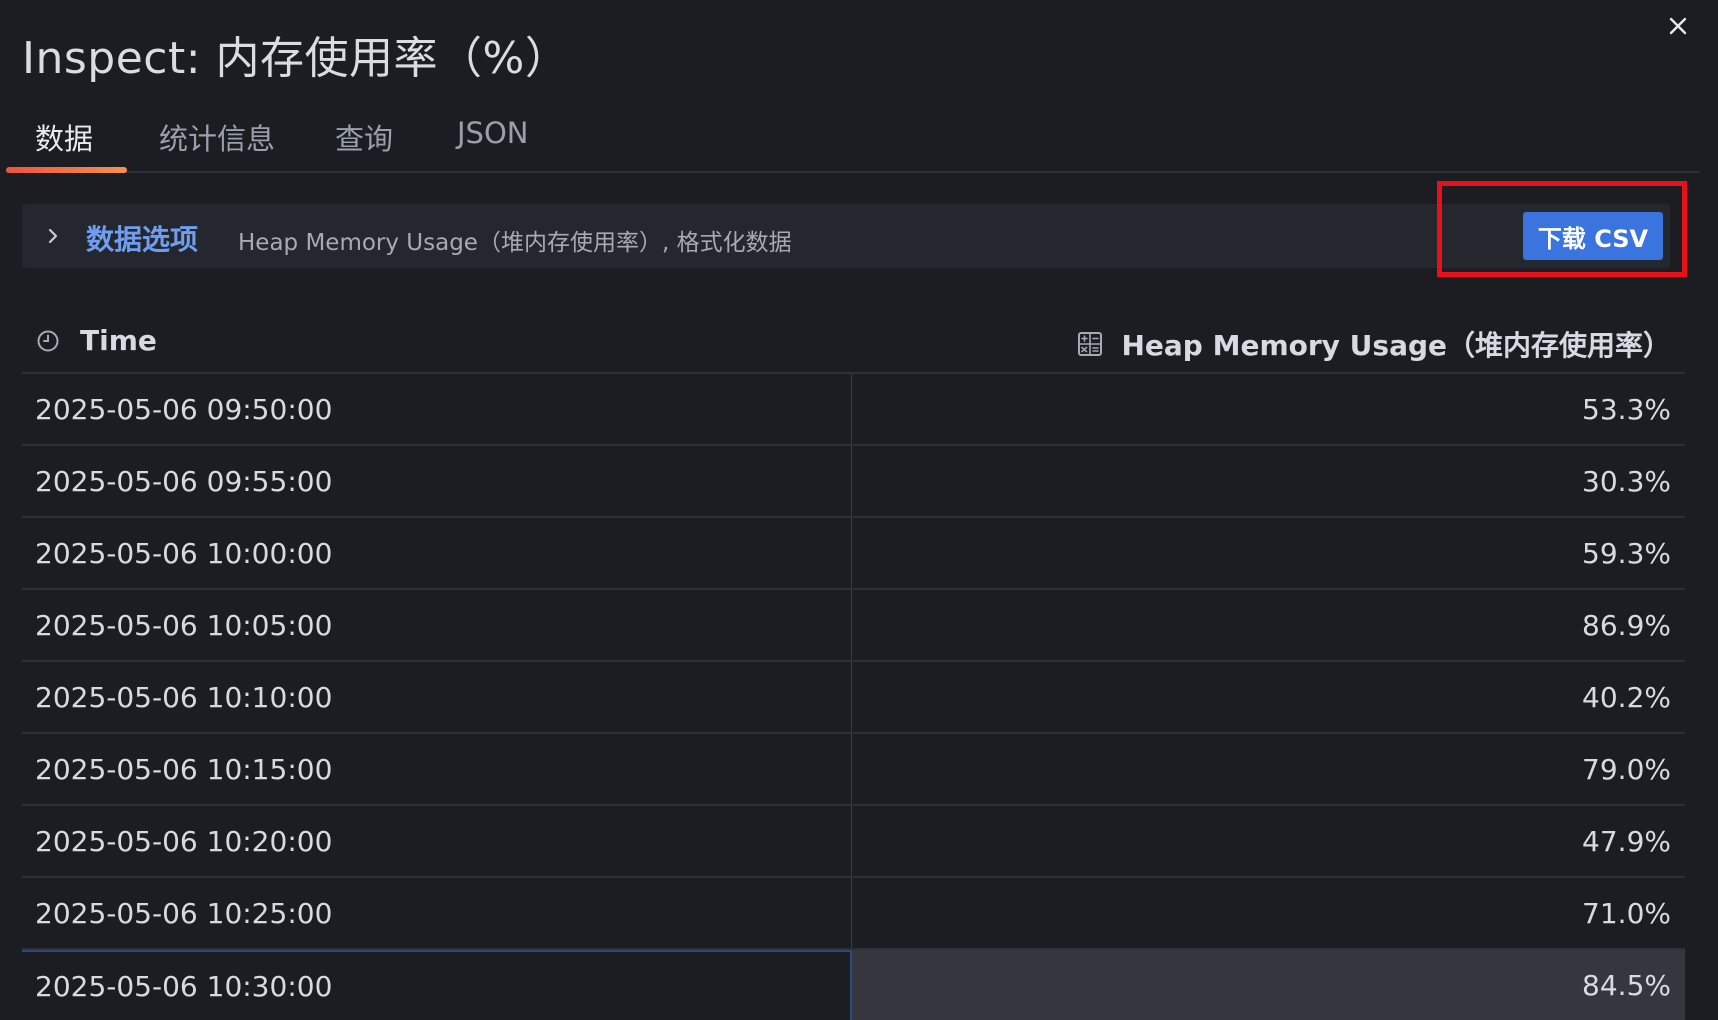 The height and width of the screenshot is (1020, 1718). What do you see at coordinates (217, 137) in the screenshot?
I see `tab-stats: 统计信息` at bounding box center [217, 137].